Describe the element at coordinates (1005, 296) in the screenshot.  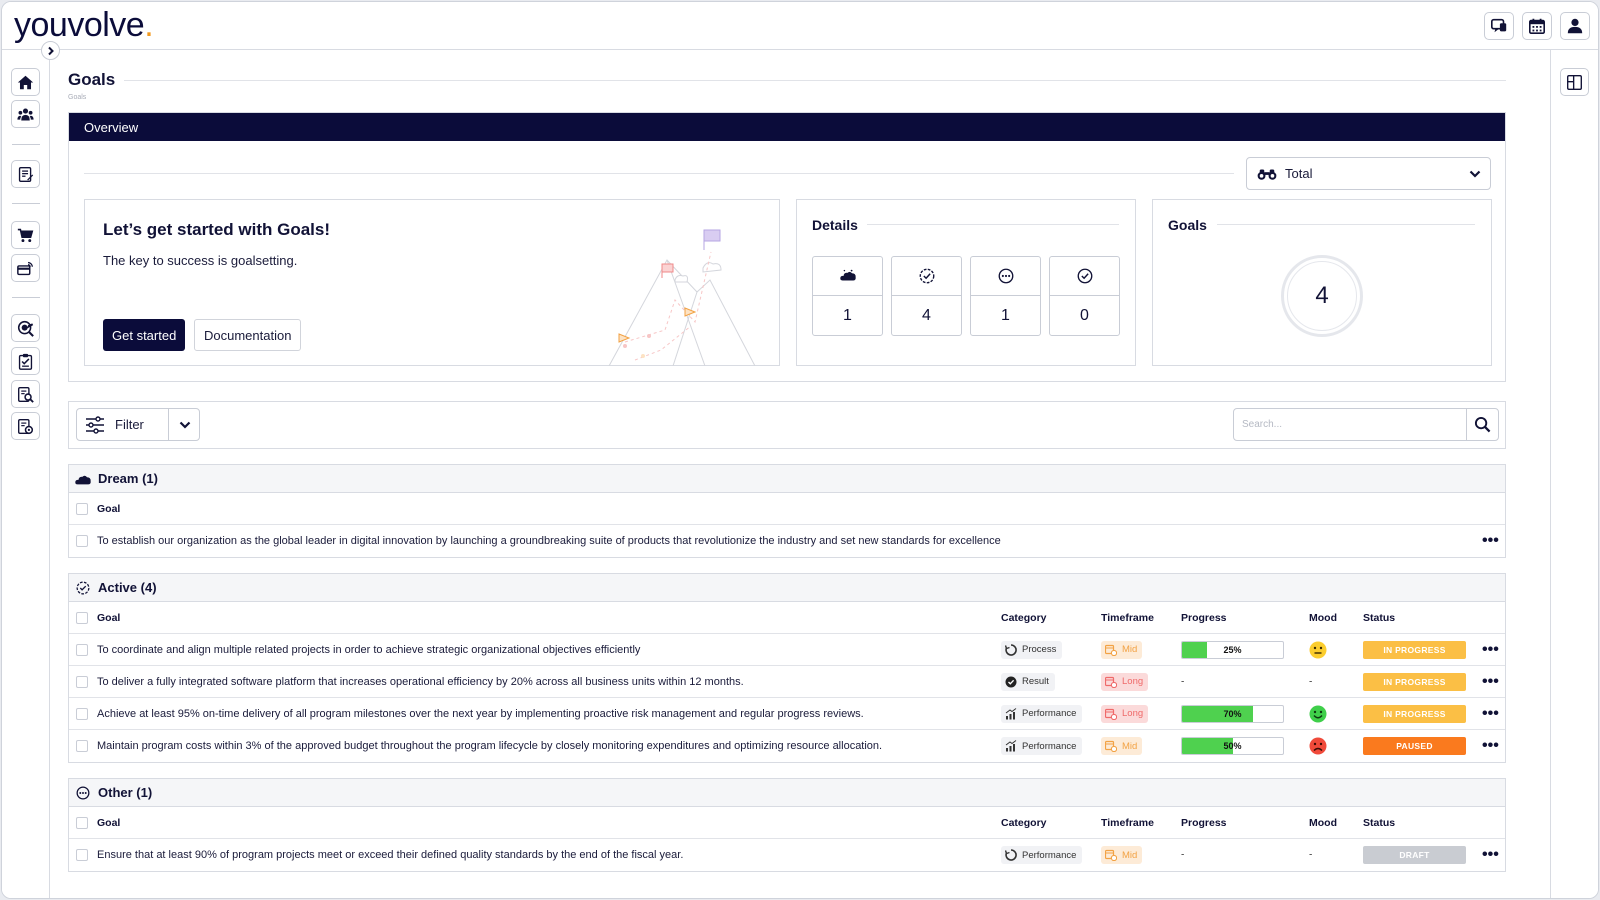
I see `stat-other: 1` at that location.